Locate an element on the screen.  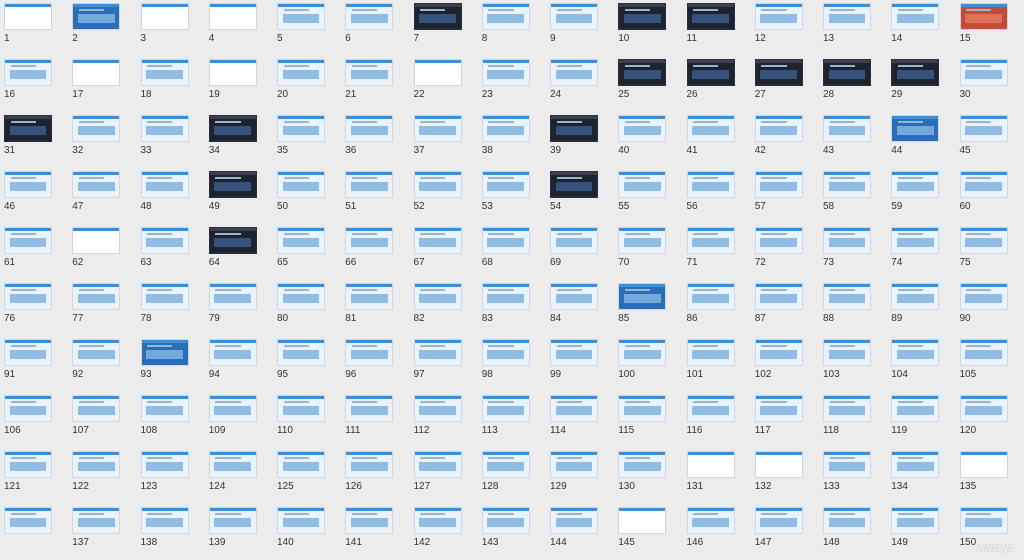
slide-thumbnail-cell: 34 is located at coordinates (239, 140).